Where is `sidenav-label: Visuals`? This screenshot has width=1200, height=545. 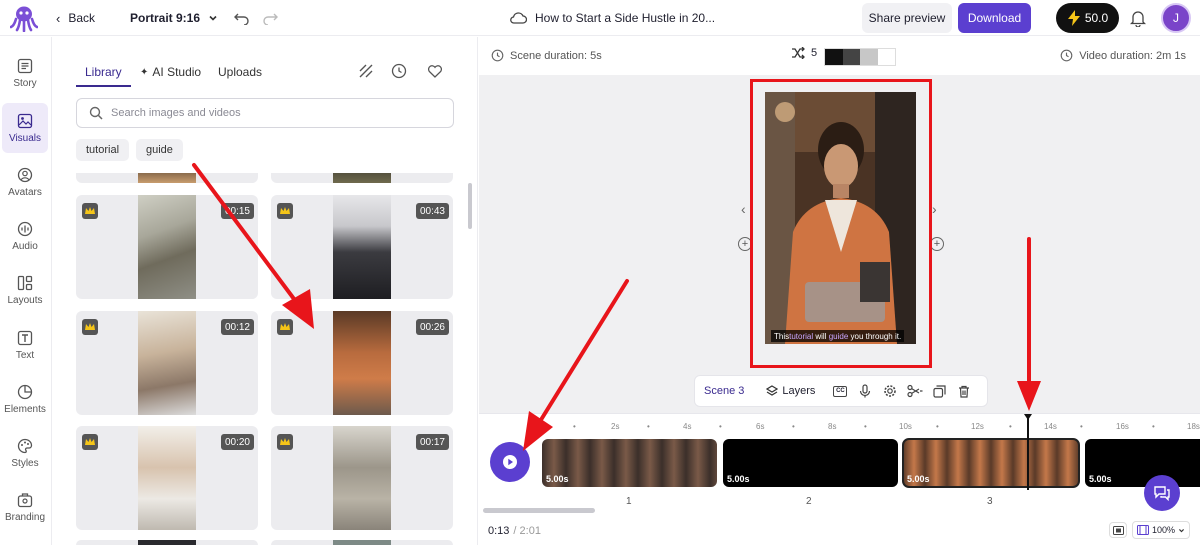 sidenav-label: Visuals is located at coordinates (25, 138).